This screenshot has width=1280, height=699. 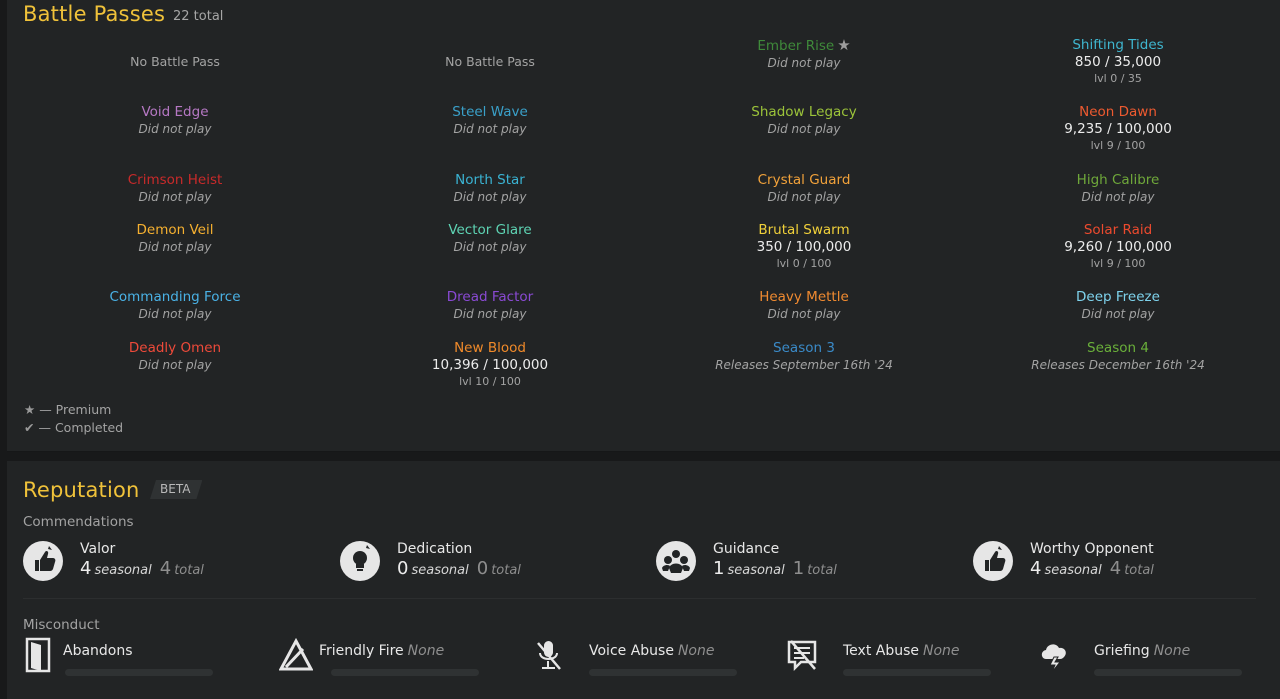 What do you see at coordinates (296, 654) in the screenshot?
I see `triangle-icon` at bounding box center [296, 654].